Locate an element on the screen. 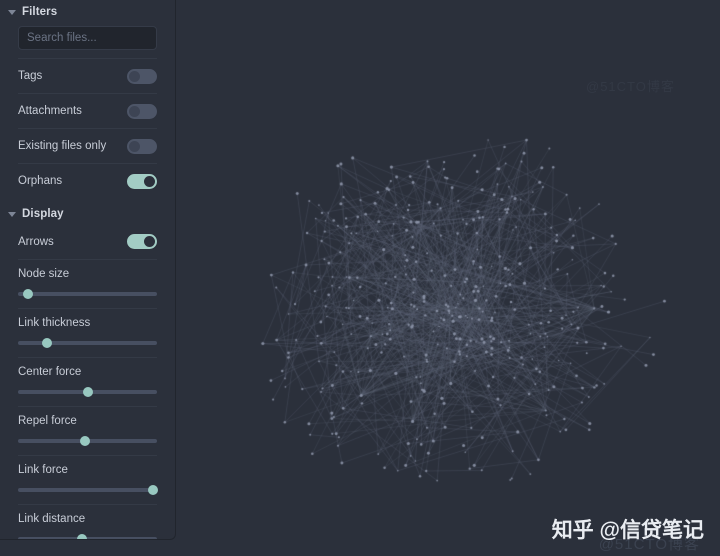 The width and height of the screenshot is (720, 556). slider-row-center-force: Center force is located at coordinates (87, 381).